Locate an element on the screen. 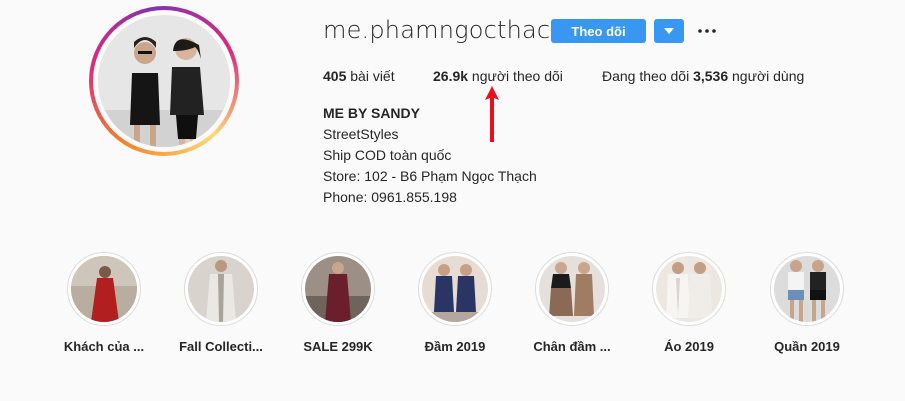  more-dots-icon is located at coordinates (707, 31).